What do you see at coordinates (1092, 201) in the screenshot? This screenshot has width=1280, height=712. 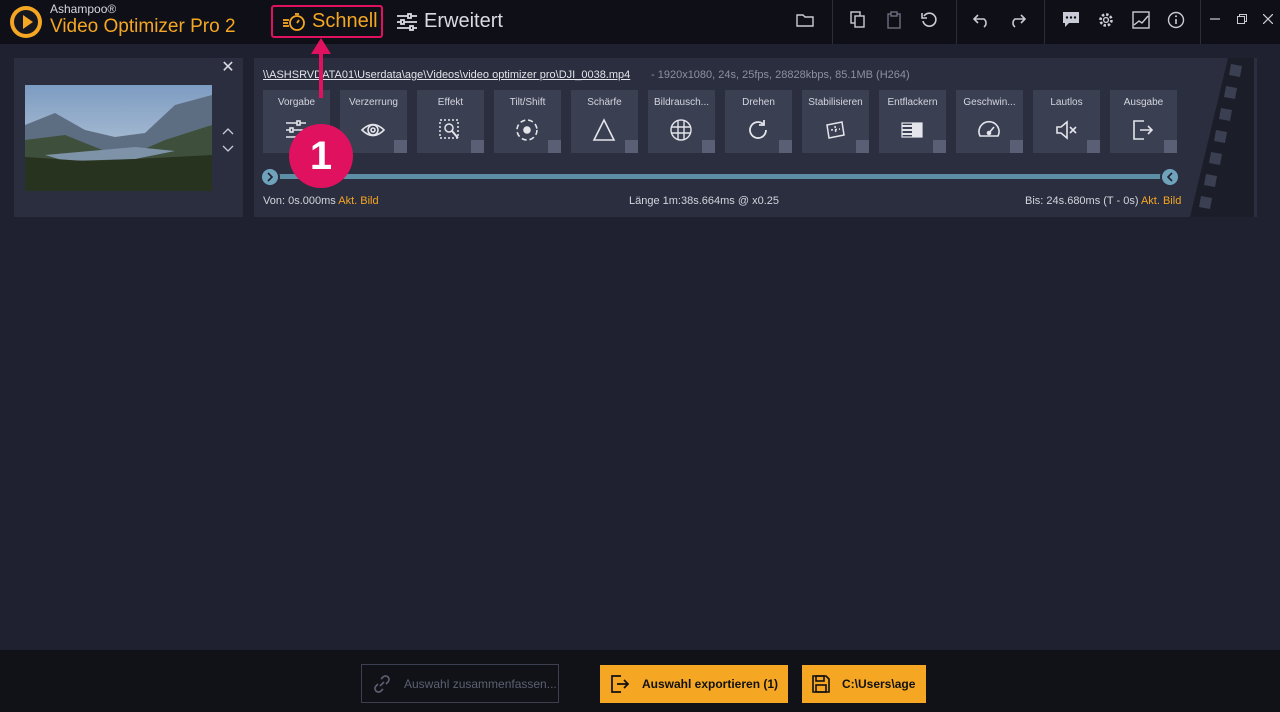 I see `to-value: 24s.680ms (T - 0s)` at bounding box center [1092, 201].